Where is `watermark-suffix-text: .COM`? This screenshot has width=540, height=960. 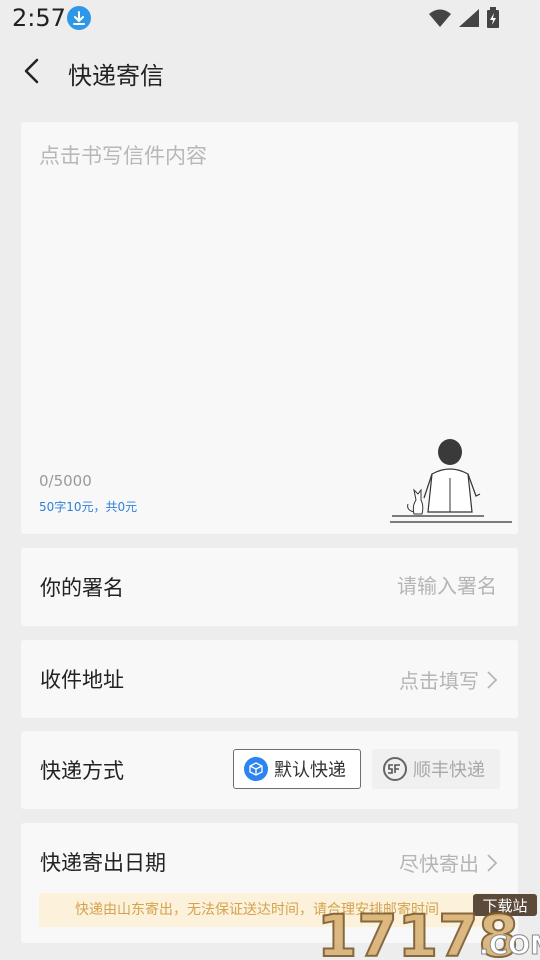
watermark-suffix-text: .COM is located at coordinates (509, 945).